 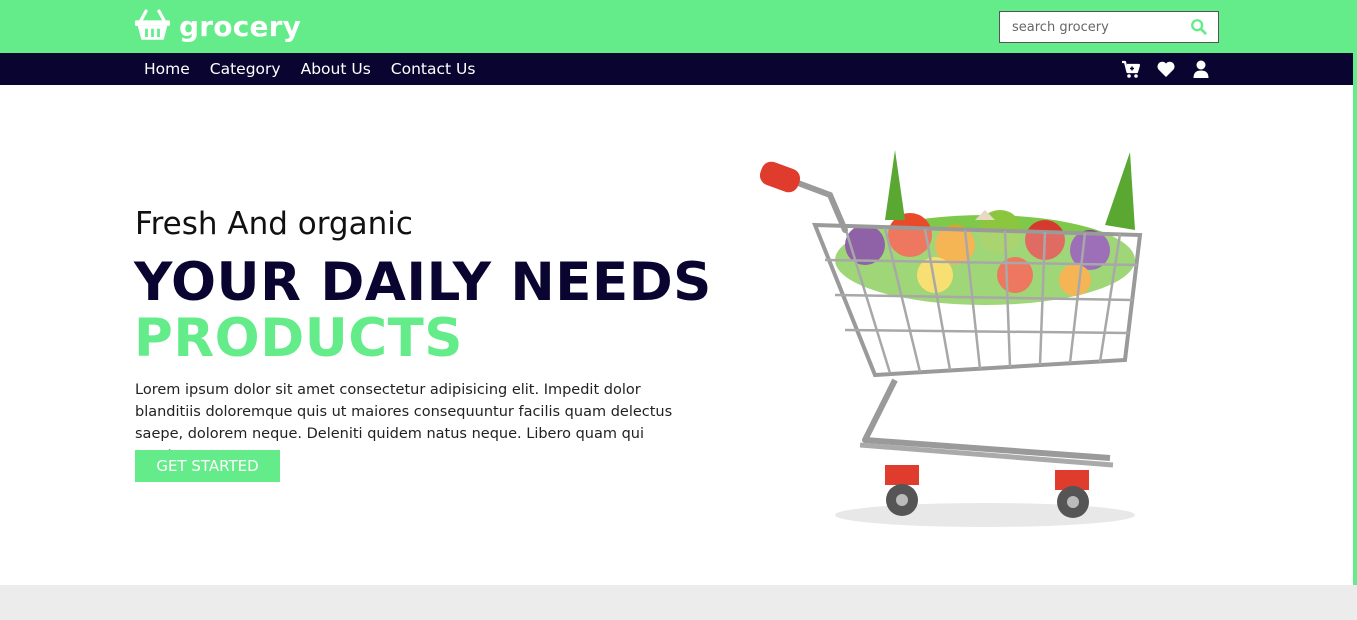 I want to click on page-edge-accent, so click(x=1355, y=292).